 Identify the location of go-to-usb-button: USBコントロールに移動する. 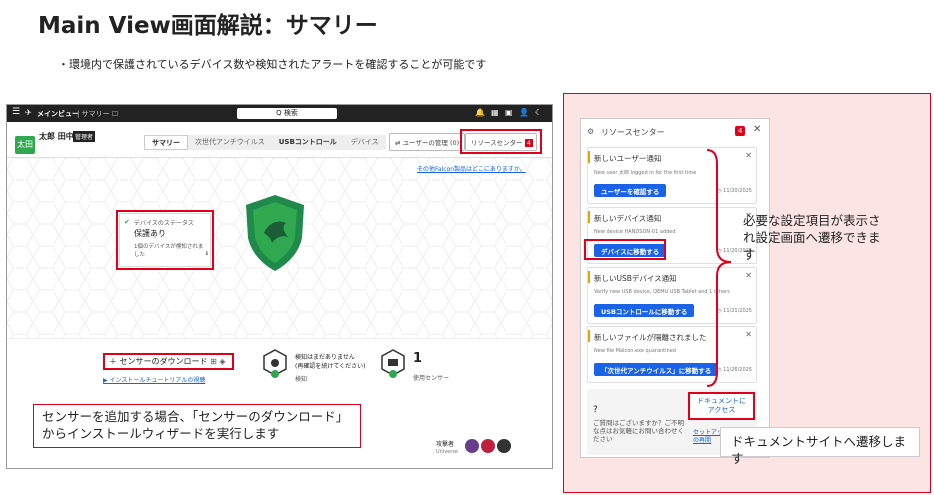
(644, 310).